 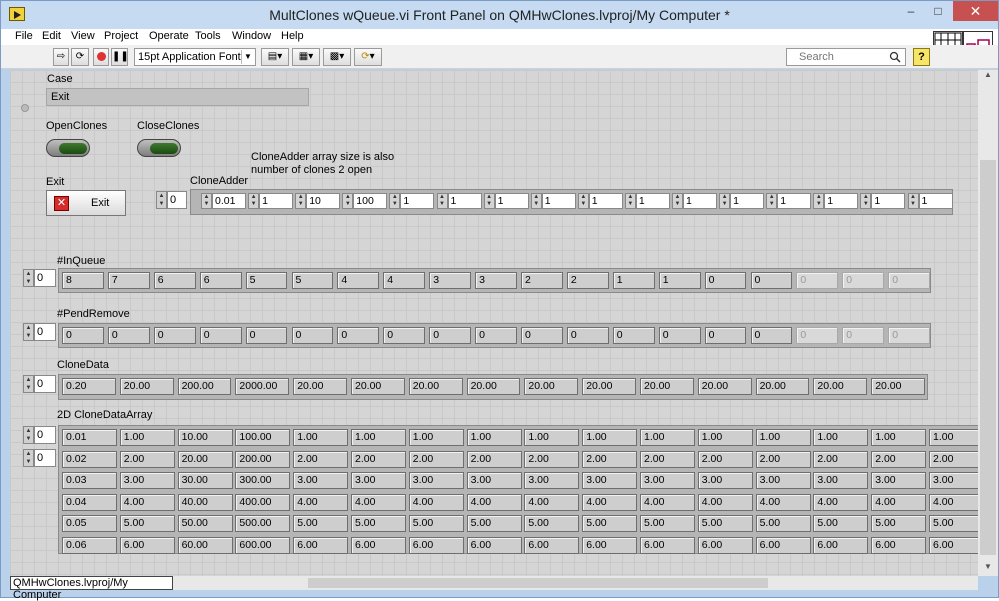 What do you see at coordinates (159, 148) in the screenshot?
I see `close-clones-button` at bounding box center [159, 148].